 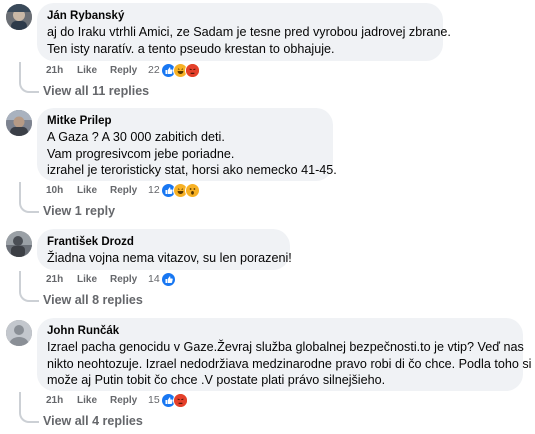 I want to click on comment-text-line: Vam progresivcom jebe poriadne., so click(x=141, y=153).